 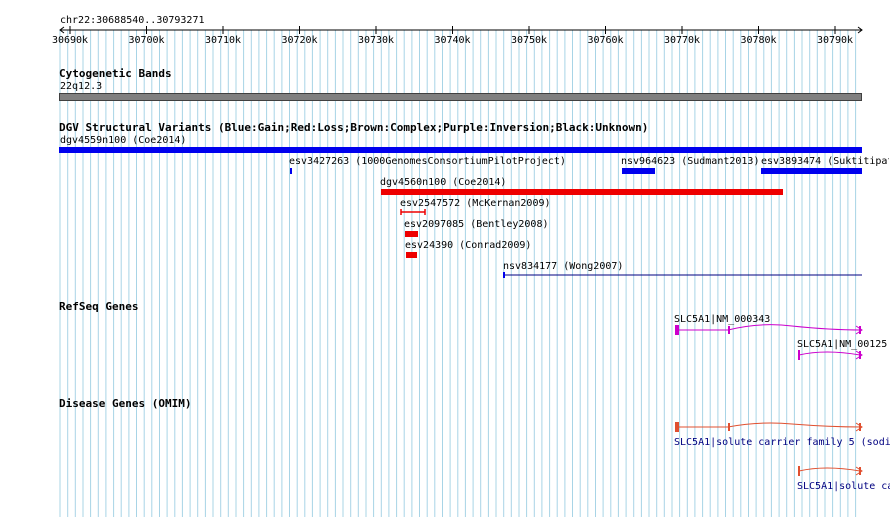 What do you see at coordinates (476, 224) in the screenshot?
I see `variant-label: esv2097085 (Bentley2008)` at bounding box center [476, 224].